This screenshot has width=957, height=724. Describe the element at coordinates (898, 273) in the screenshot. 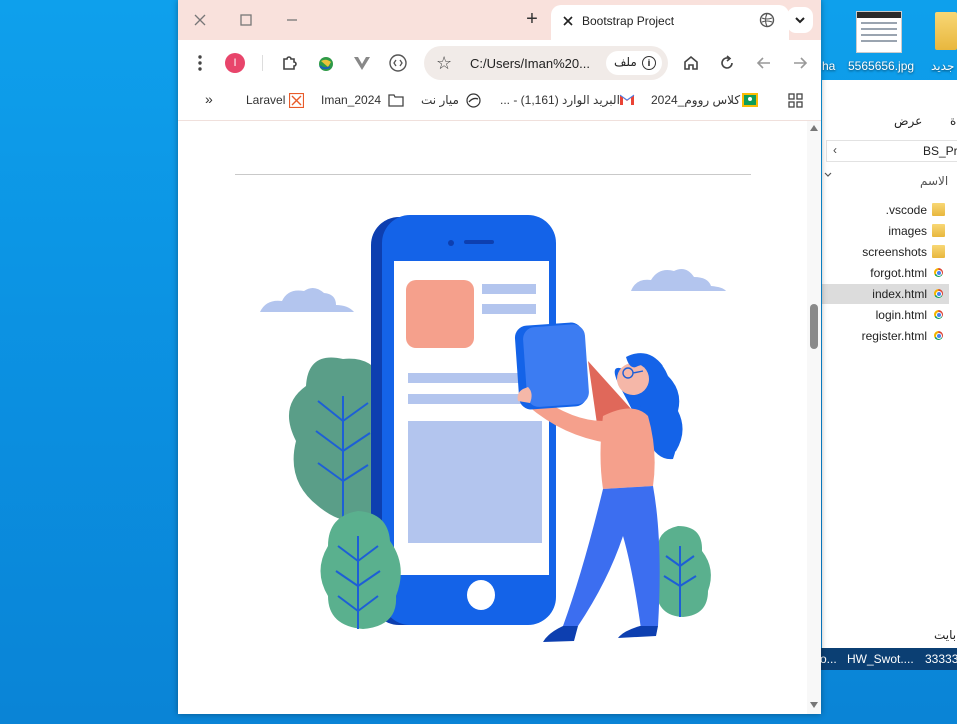

I see `file-name: forgot.html` at that location.